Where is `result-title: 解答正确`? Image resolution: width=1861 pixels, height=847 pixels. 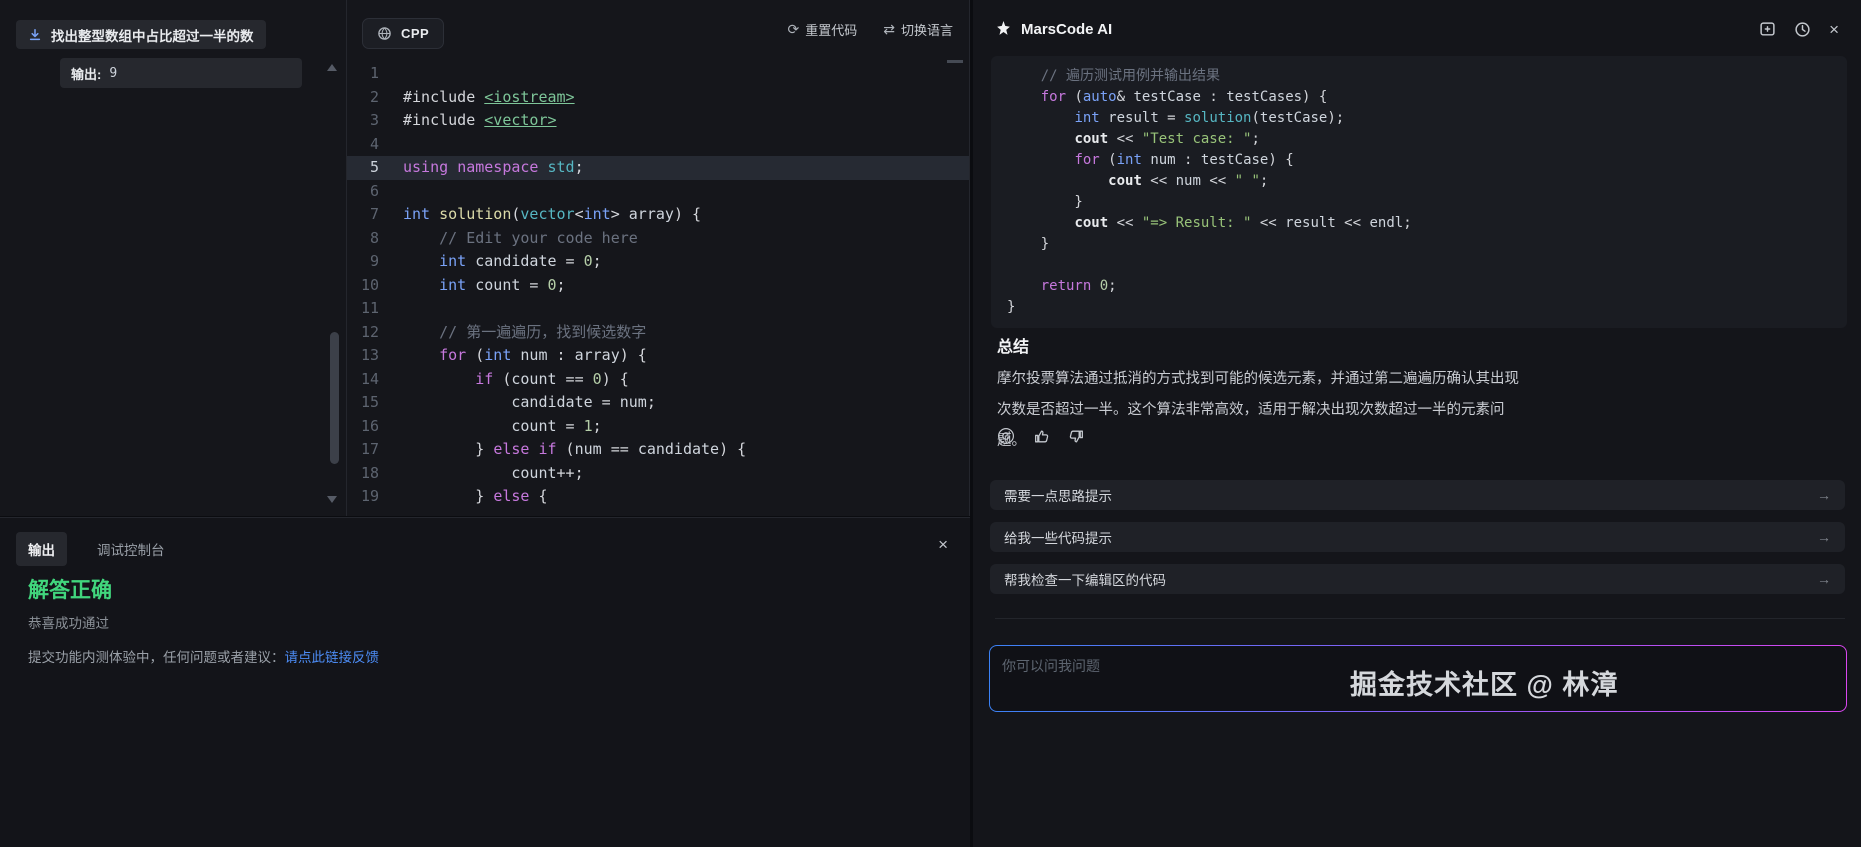
result-title: 解答正确 is located at coordinates (70, 590).